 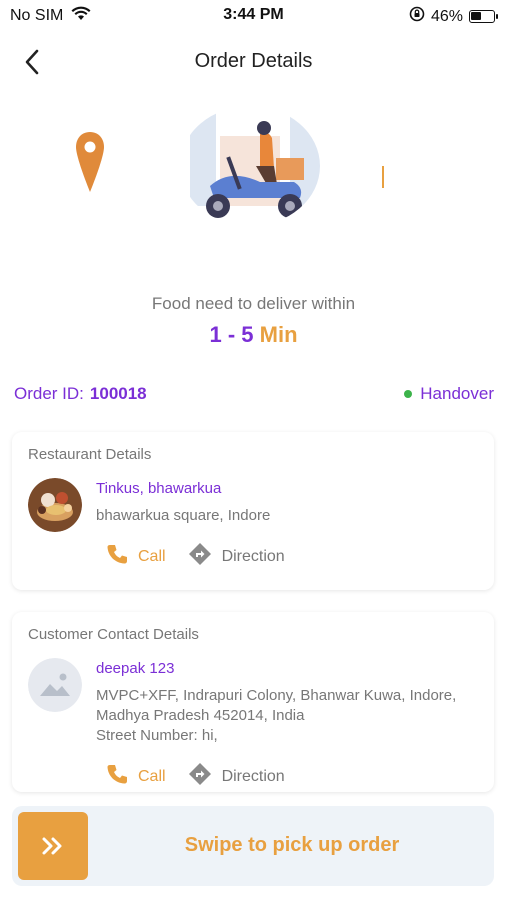 I want to click on swipe-pickup-bar: Swipe to pick up order, so click(x=253, y=846).